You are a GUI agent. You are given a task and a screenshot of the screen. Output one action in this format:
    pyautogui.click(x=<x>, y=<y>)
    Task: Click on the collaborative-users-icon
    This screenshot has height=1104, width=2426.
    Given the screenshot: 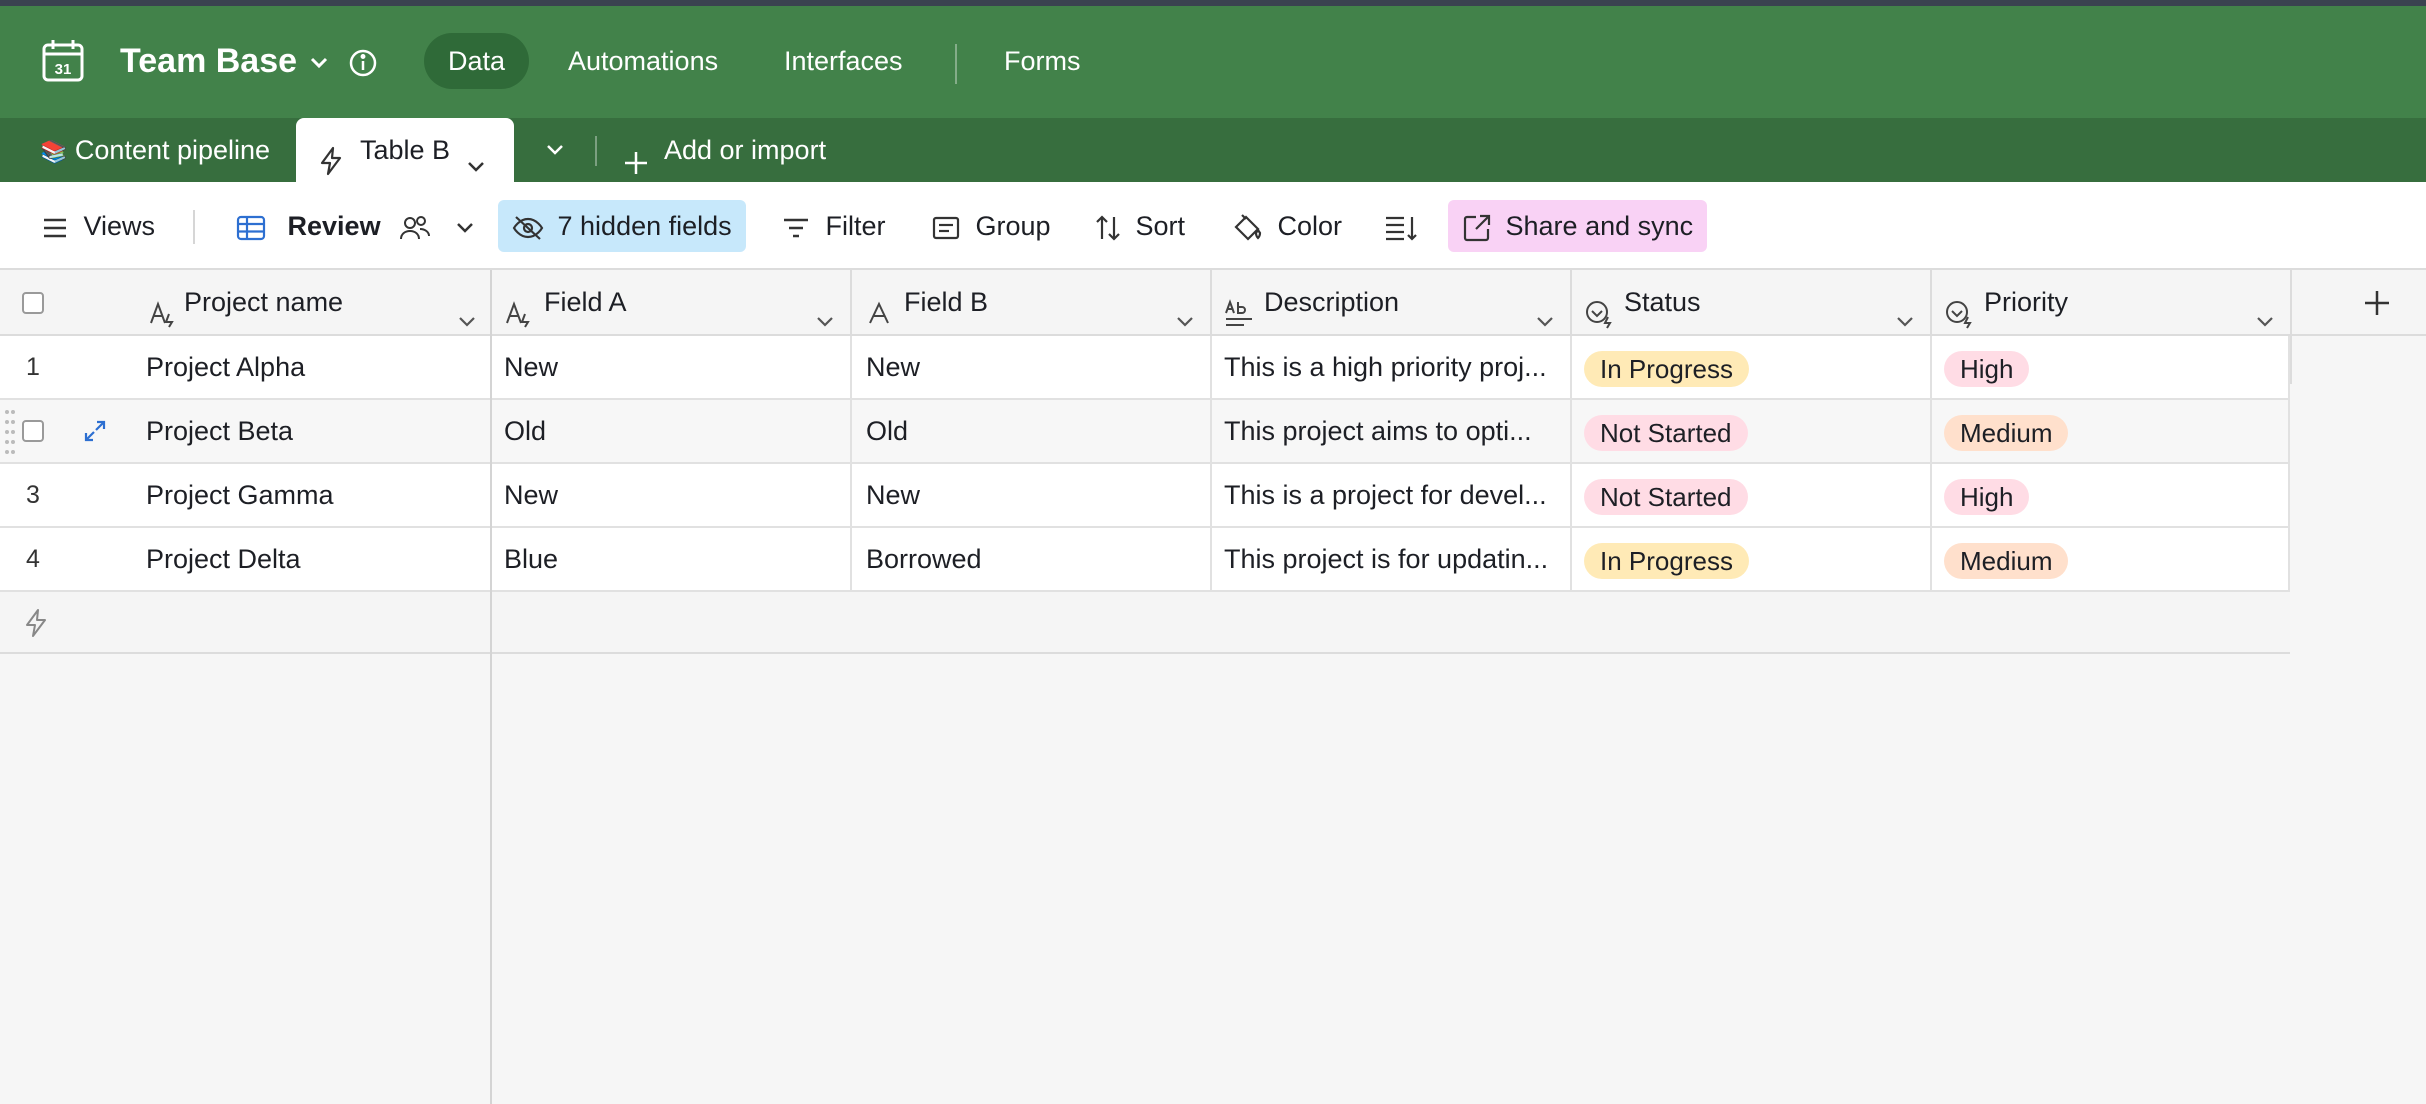 What is the action you would take?
    pyautogui.click(x=415, y=227)
    